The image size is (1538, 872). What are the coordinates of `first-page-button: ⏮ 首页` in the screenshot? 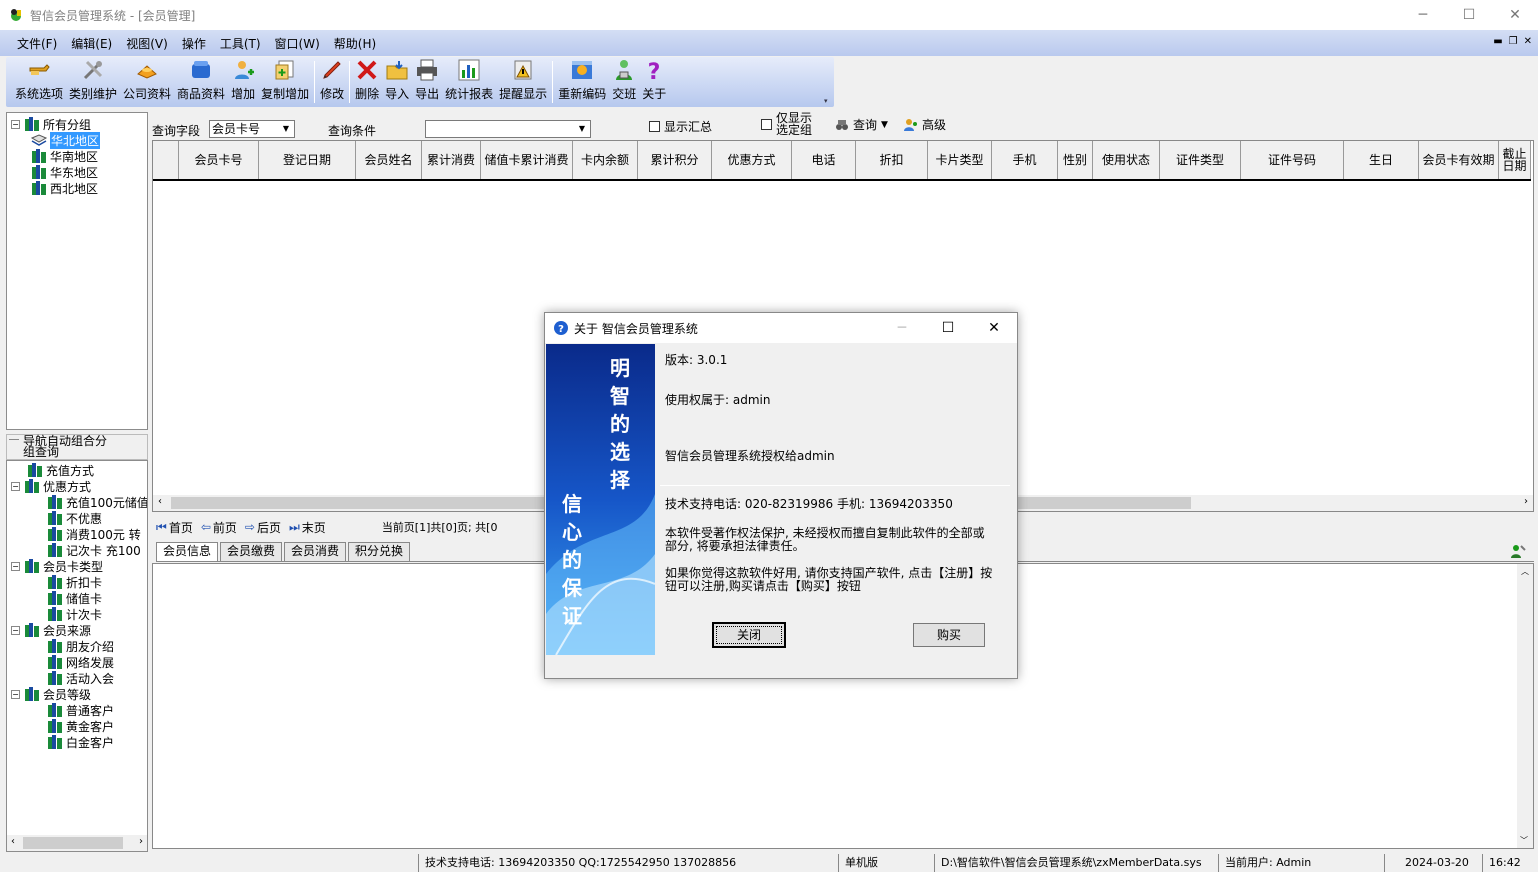 It's located at (174, 527).